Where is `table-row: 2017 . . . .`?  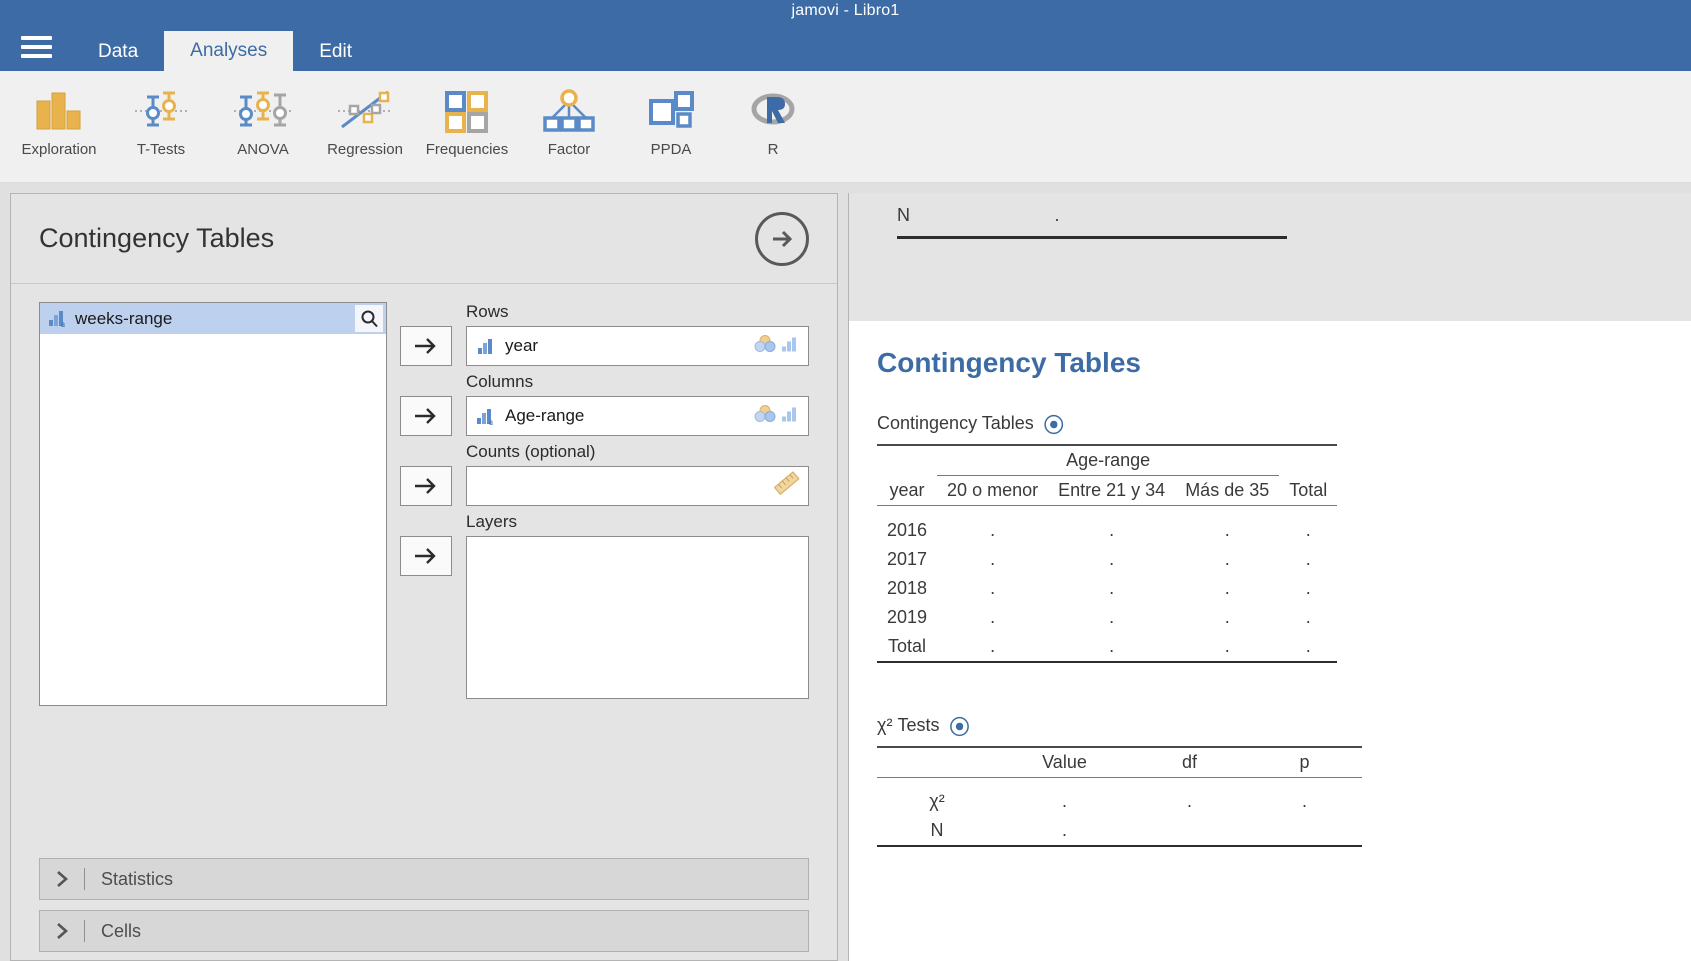 table-row: 2017 . . . . is located at coordinates (1107, 559).